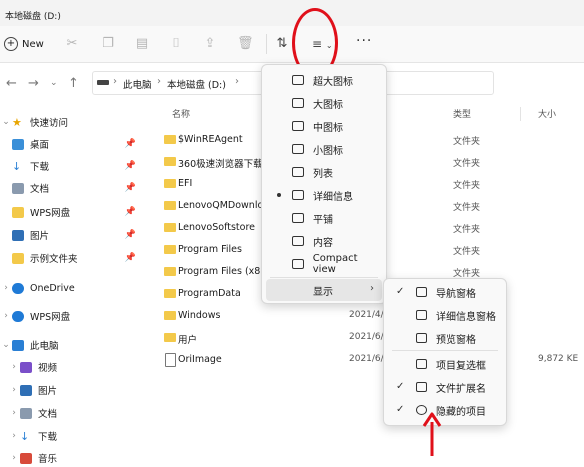  I want to click on paste-icon: ▤, so click(142, 44).